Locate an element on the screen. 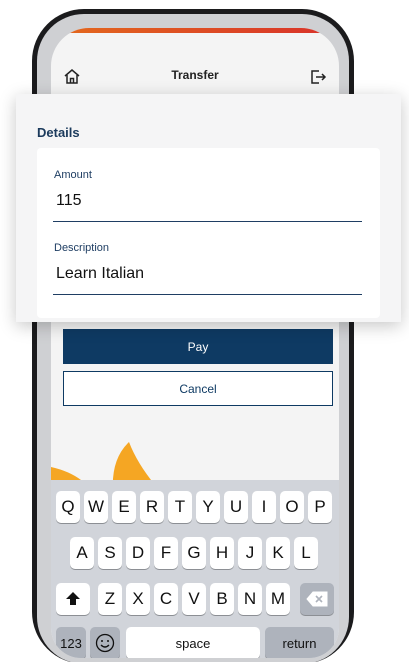 This screenshot has width=409, height=662. key-a: A is located at coordinates (82, 553).